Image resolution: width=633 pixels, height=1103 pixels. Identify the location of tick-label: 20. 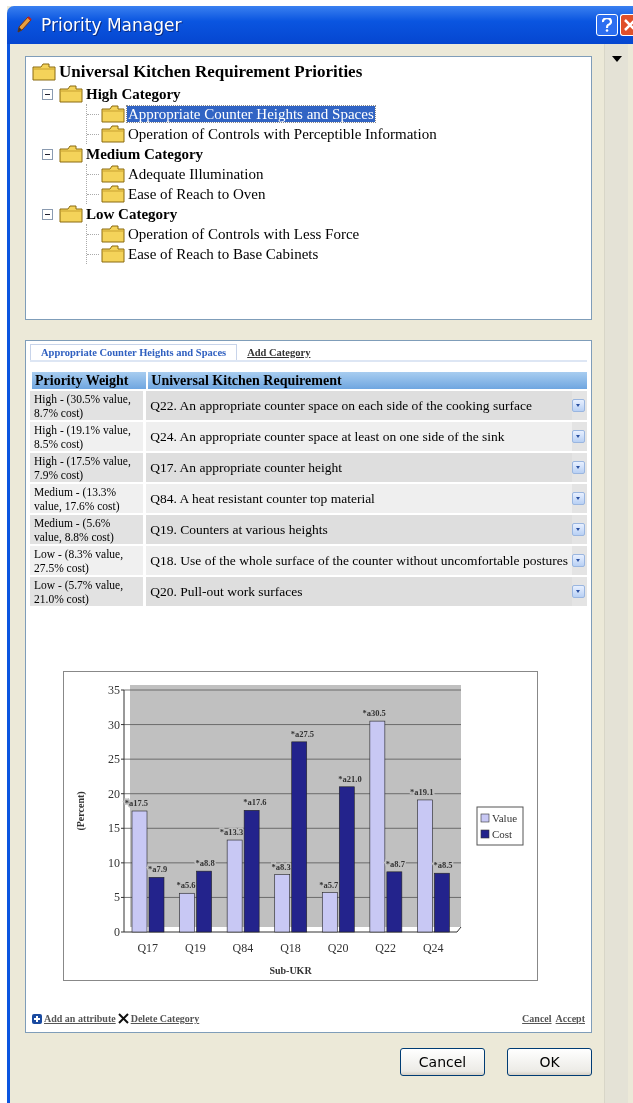
(114, 793).